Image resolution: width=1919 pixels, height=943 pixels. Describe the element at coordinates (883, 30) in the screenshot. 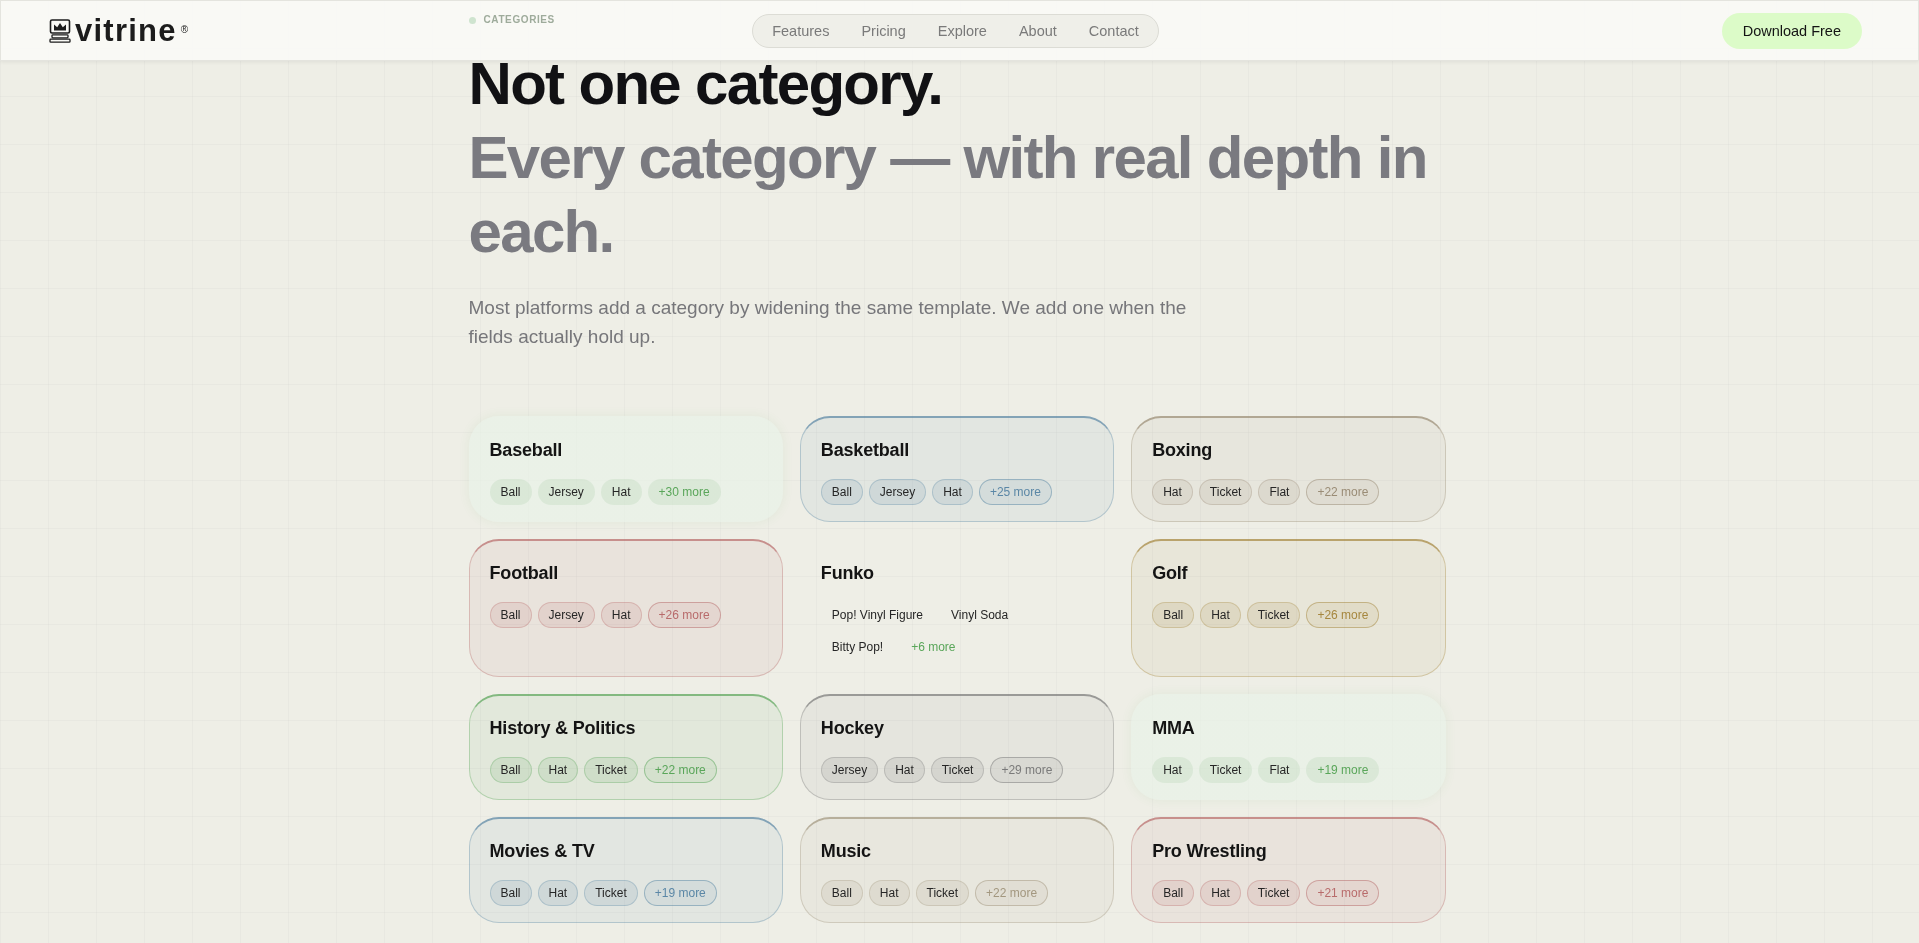

I see `nav-link: Pricing` at that location.